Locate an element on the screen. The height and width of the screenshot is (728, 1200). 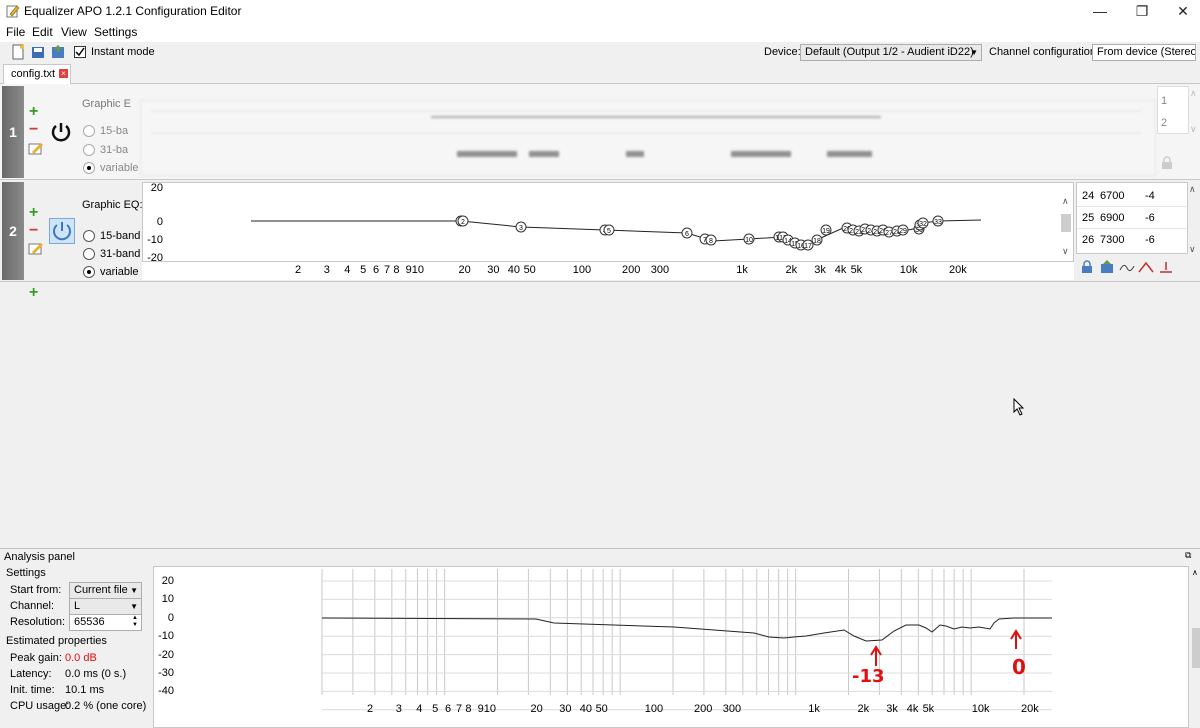
annotation-b-text: 0 is located at coordinates (1019, 667).